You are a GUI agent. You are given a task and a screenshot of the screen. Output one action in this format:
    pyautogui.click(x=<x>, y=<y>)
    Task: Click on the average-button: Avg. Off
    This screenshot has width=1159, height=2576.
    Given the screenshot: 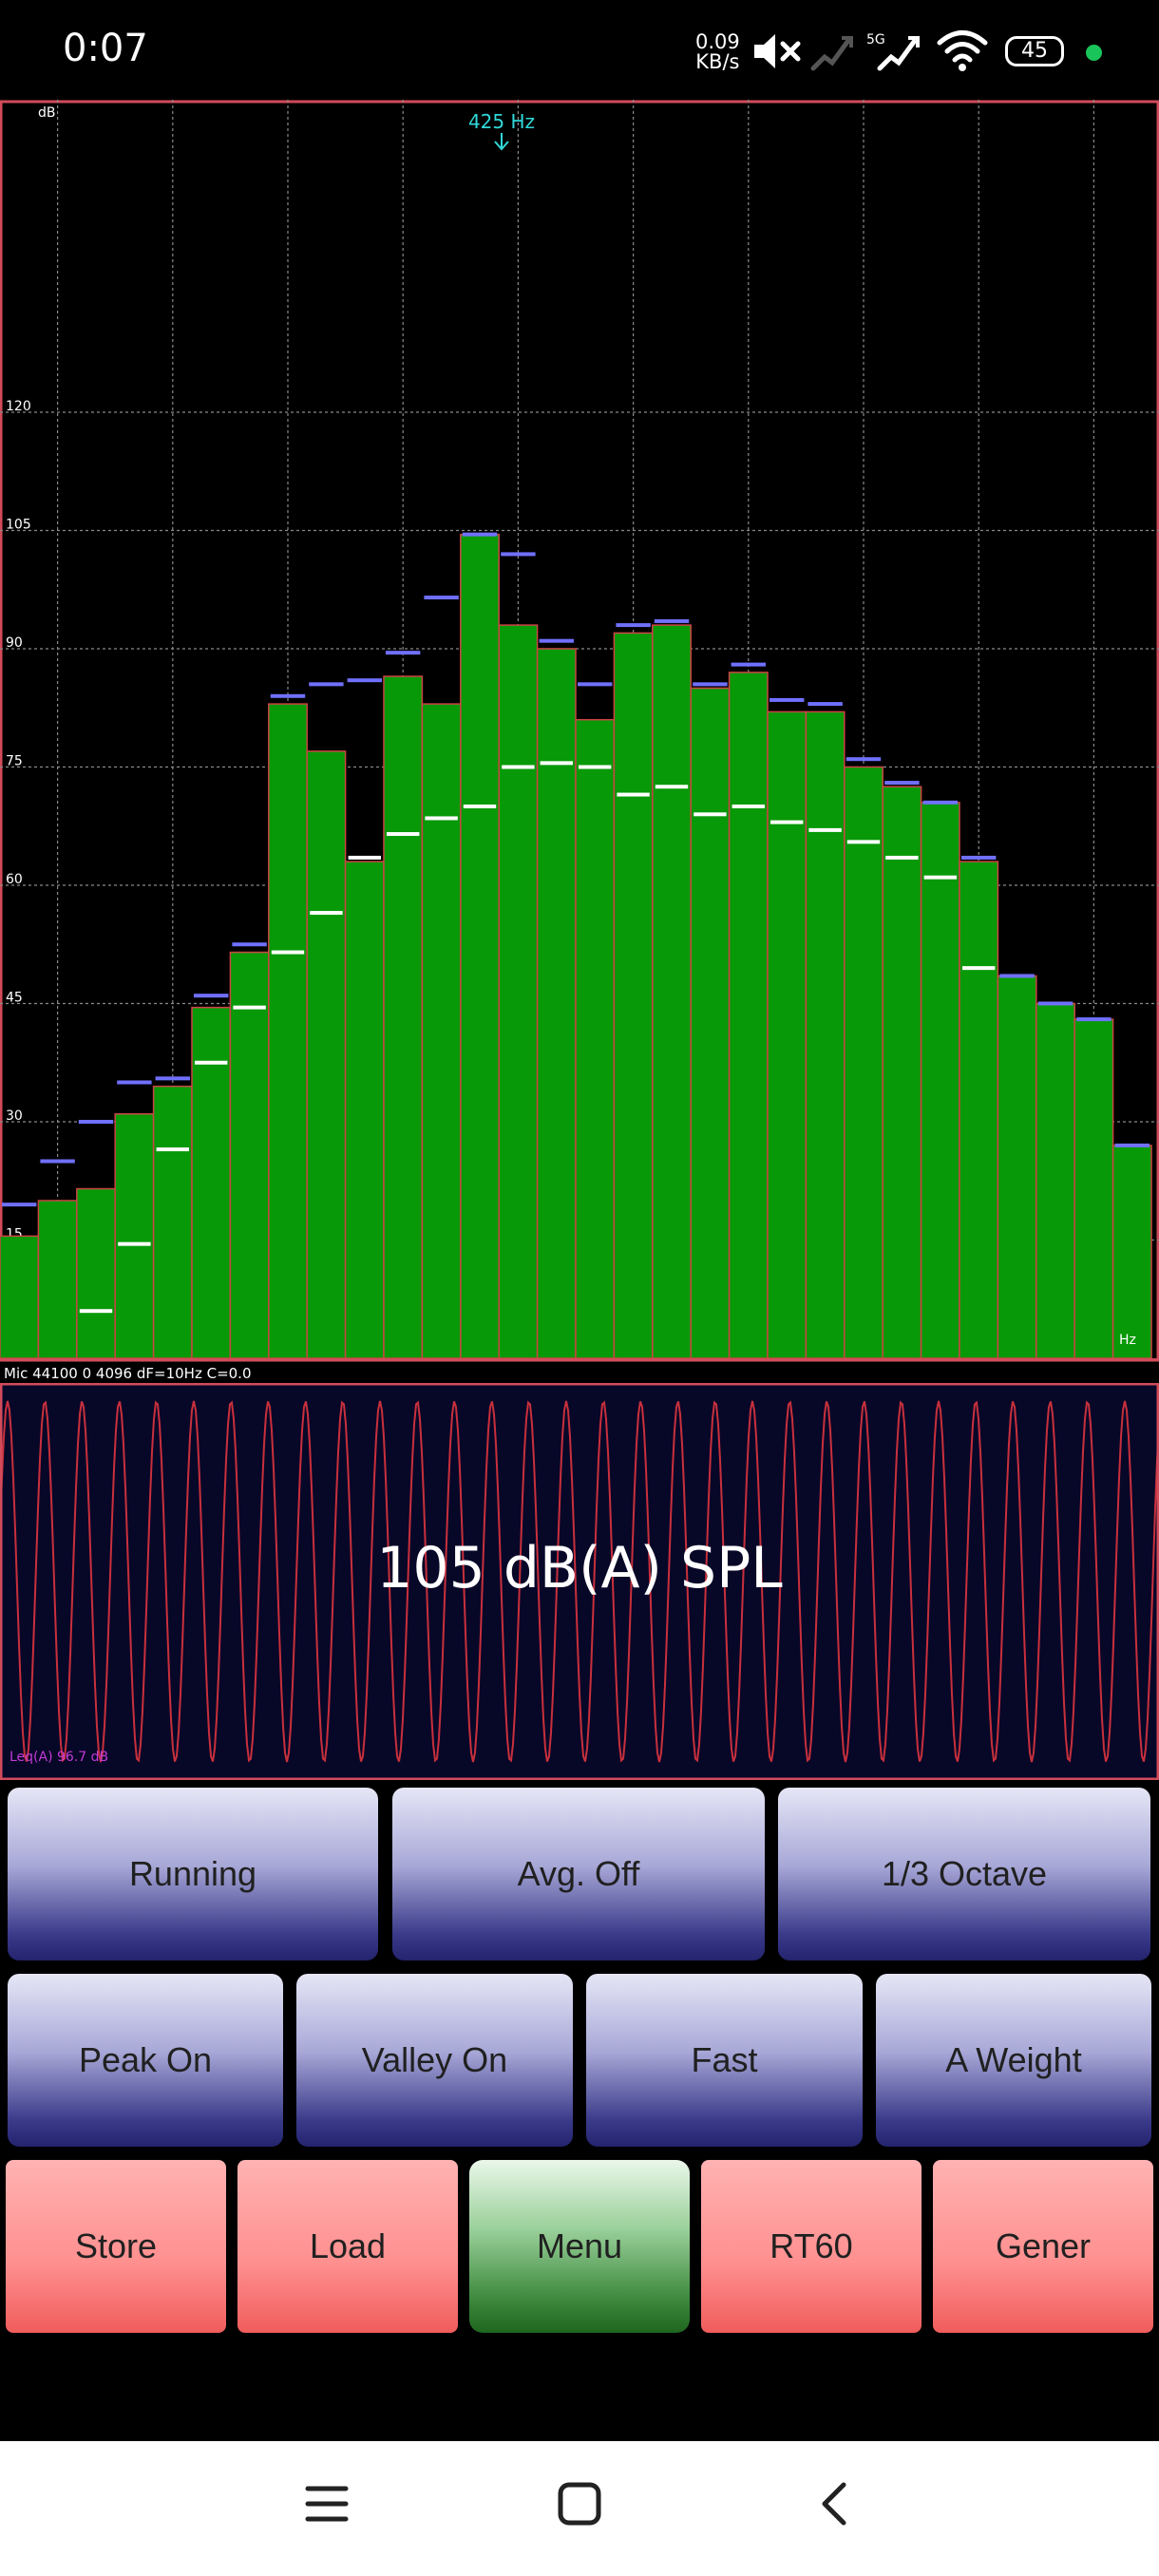 What is the action you would take?
    pyautogui.click(x=578, y=1874)
    